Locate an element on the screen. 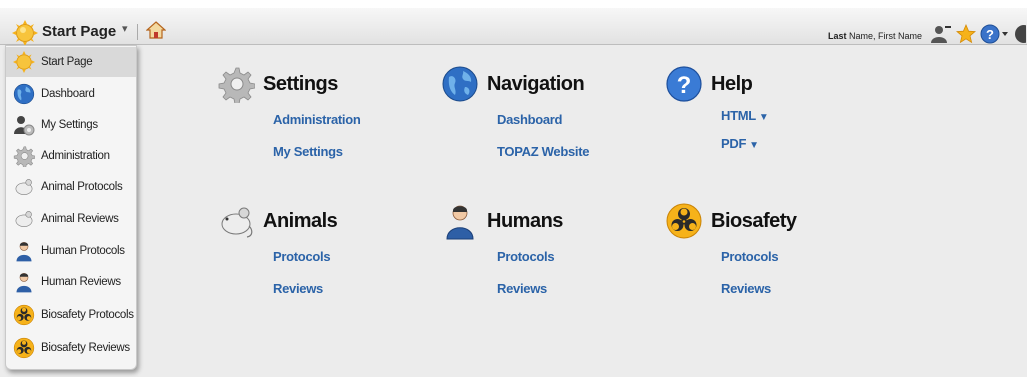  menu-item-animal-protocols: Animal Protocols is located at coordinates (71, 187).